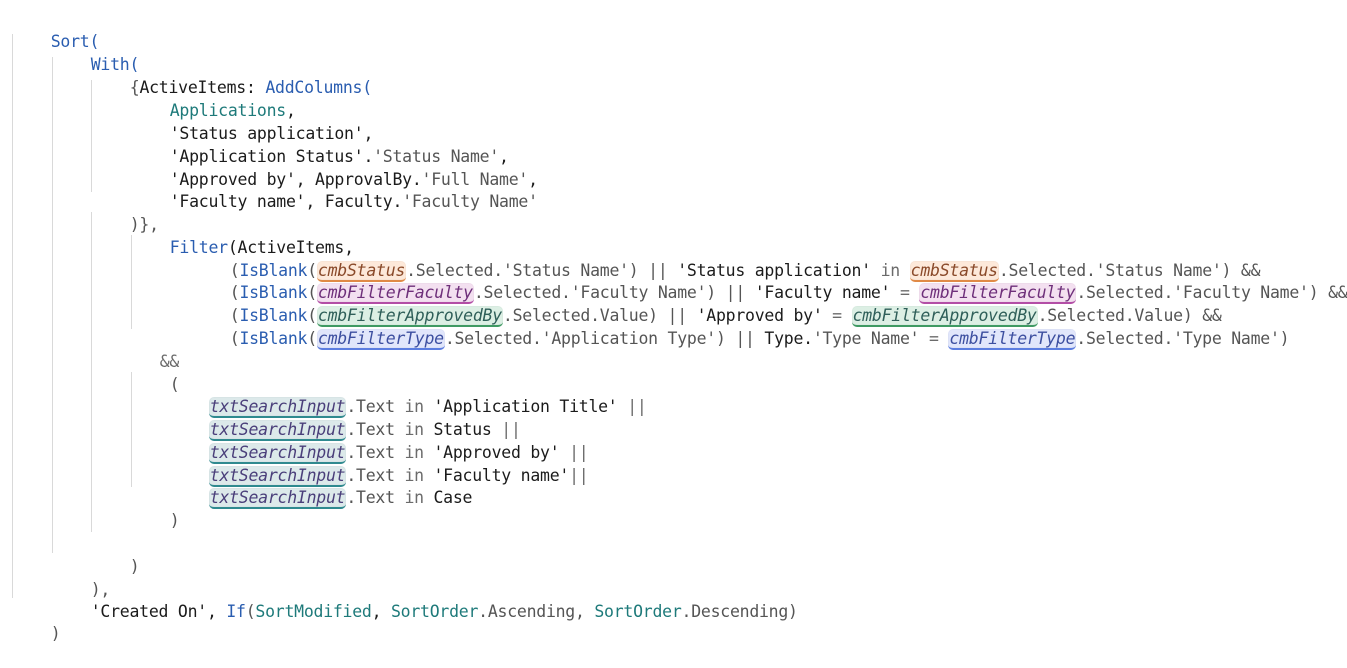  I want to click on code-line-5: 'Status application',, so click(252, 121).